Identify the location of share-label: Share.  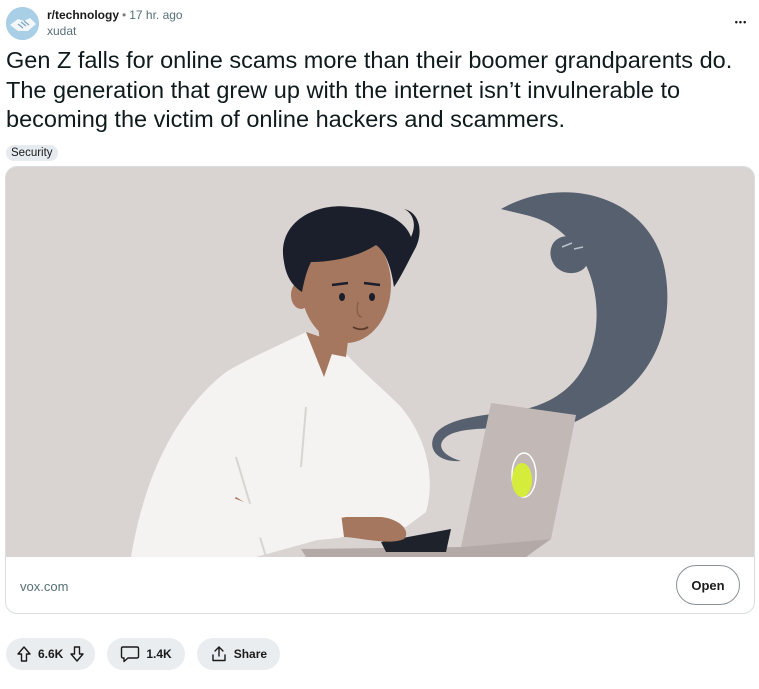
(250, 654).